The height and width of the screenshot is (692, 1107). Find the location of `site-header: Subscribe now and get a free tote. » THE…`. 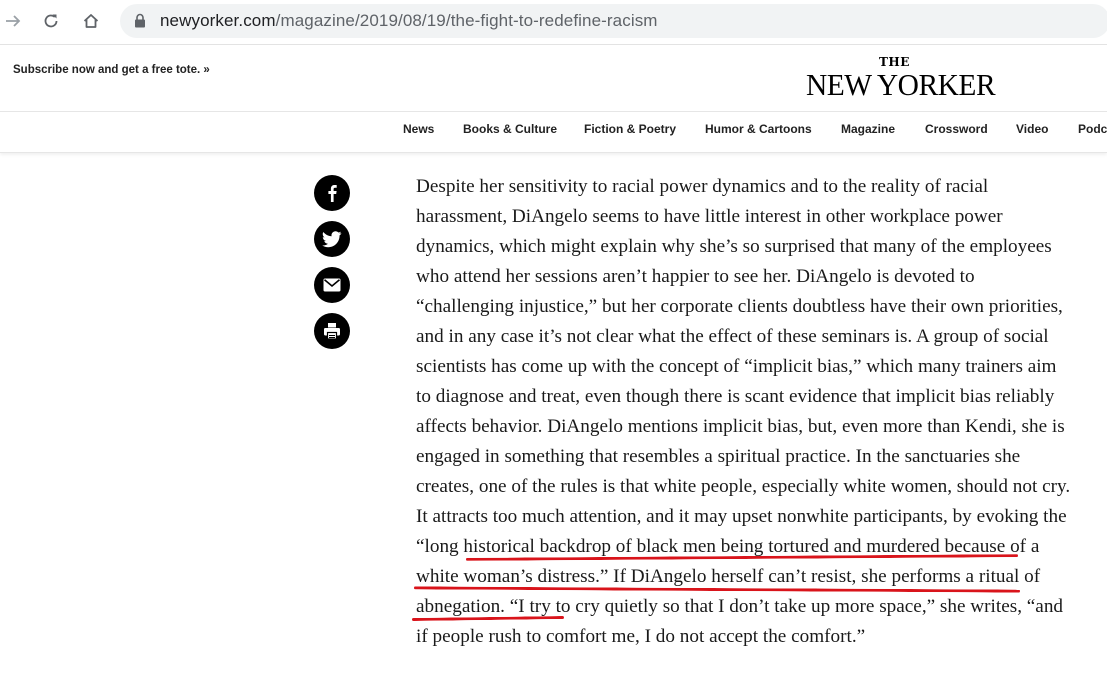

site-header: Subscribe now and get a free tote. » THE… is located at coordinates (553, 78).